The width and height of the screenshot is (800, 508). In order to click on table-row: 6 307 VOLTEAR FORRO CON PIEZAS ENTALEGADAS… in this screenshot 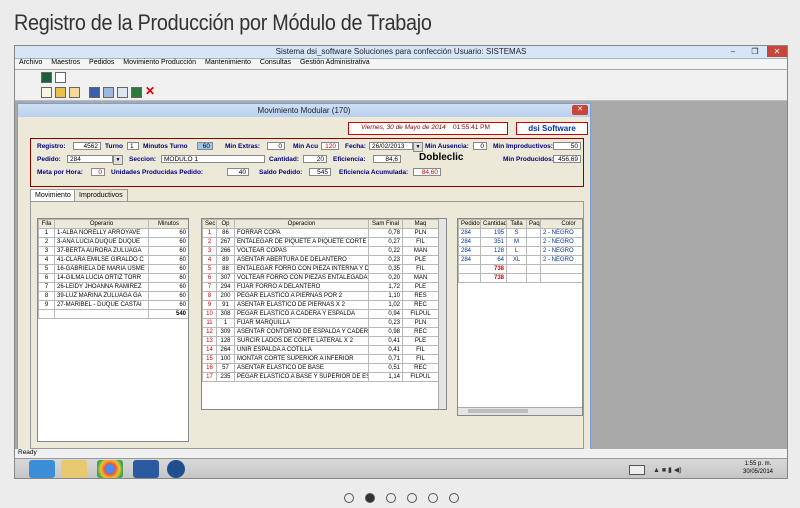, I will do `click(320, 278)`.